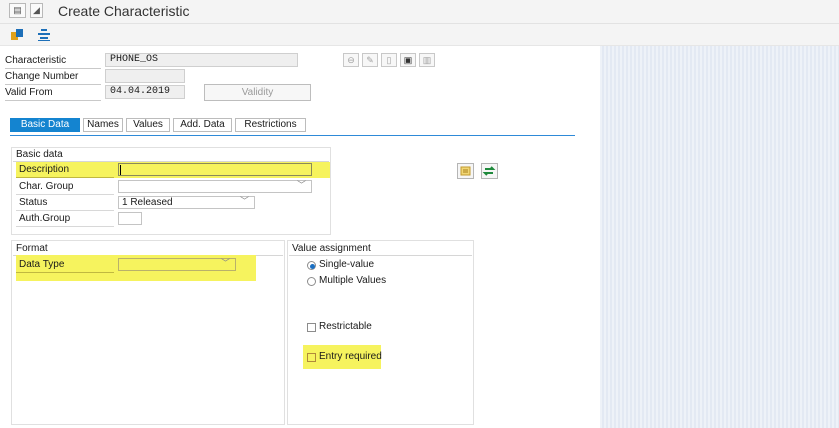  I want to click on long-text-icon, so click(465, 171).